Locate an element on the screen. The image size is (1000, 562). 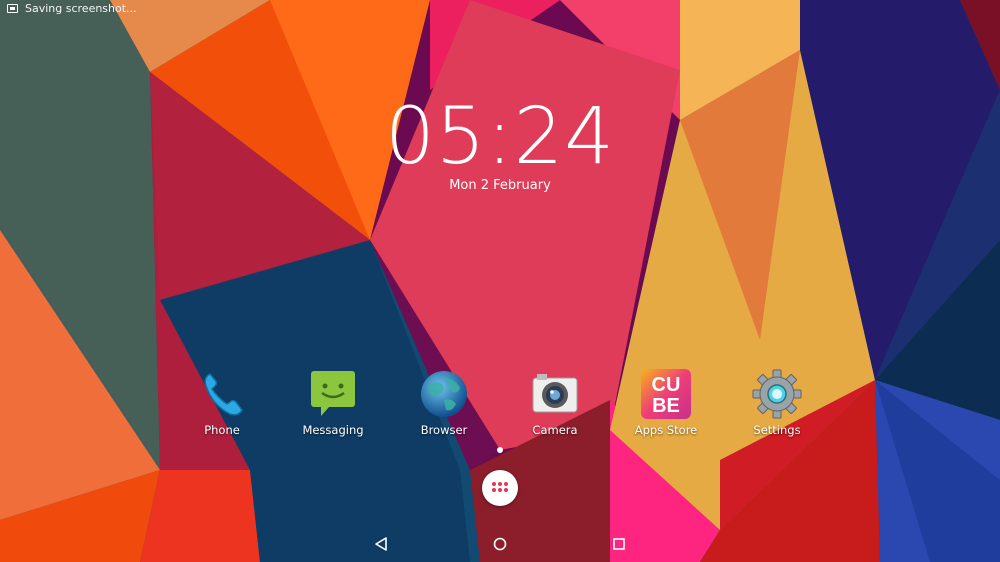
app-label: Phone is located at coordinates (222, 430).